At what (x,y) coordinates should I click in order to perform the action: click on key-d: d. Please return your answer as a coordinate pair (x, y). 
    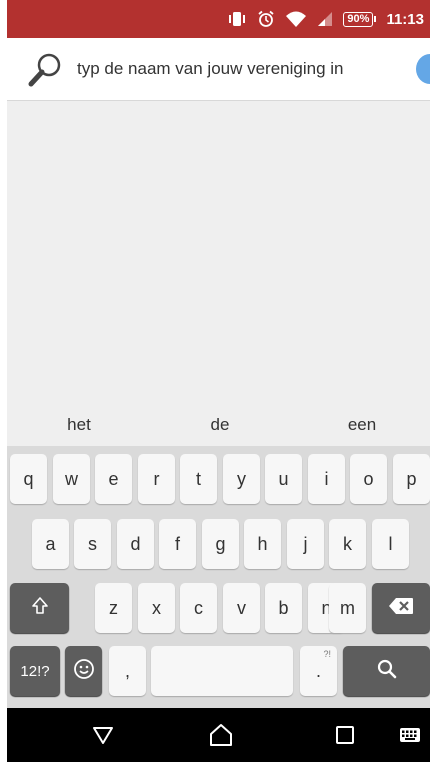
    Looking at the image, I should click on (135, 544).